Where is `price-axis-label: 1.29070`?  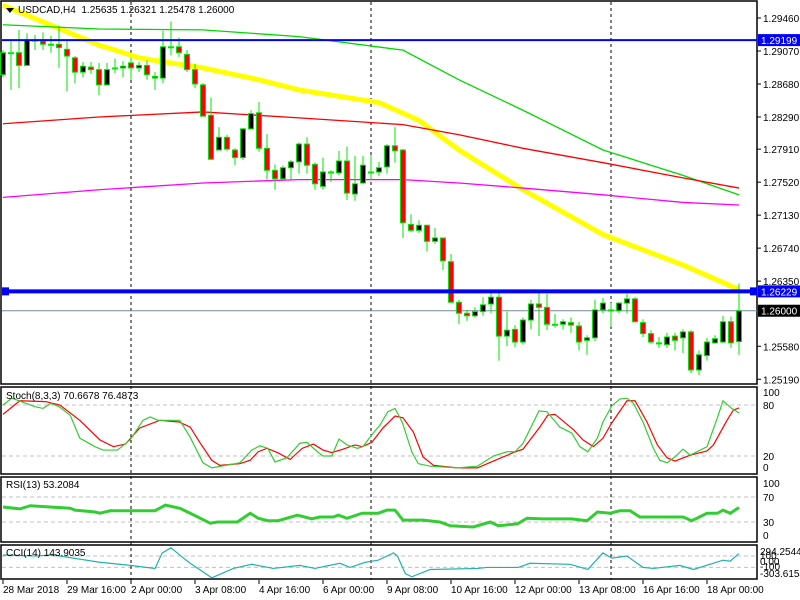 price-axis-label: 1.29070 is located at coordinates (781, 52).